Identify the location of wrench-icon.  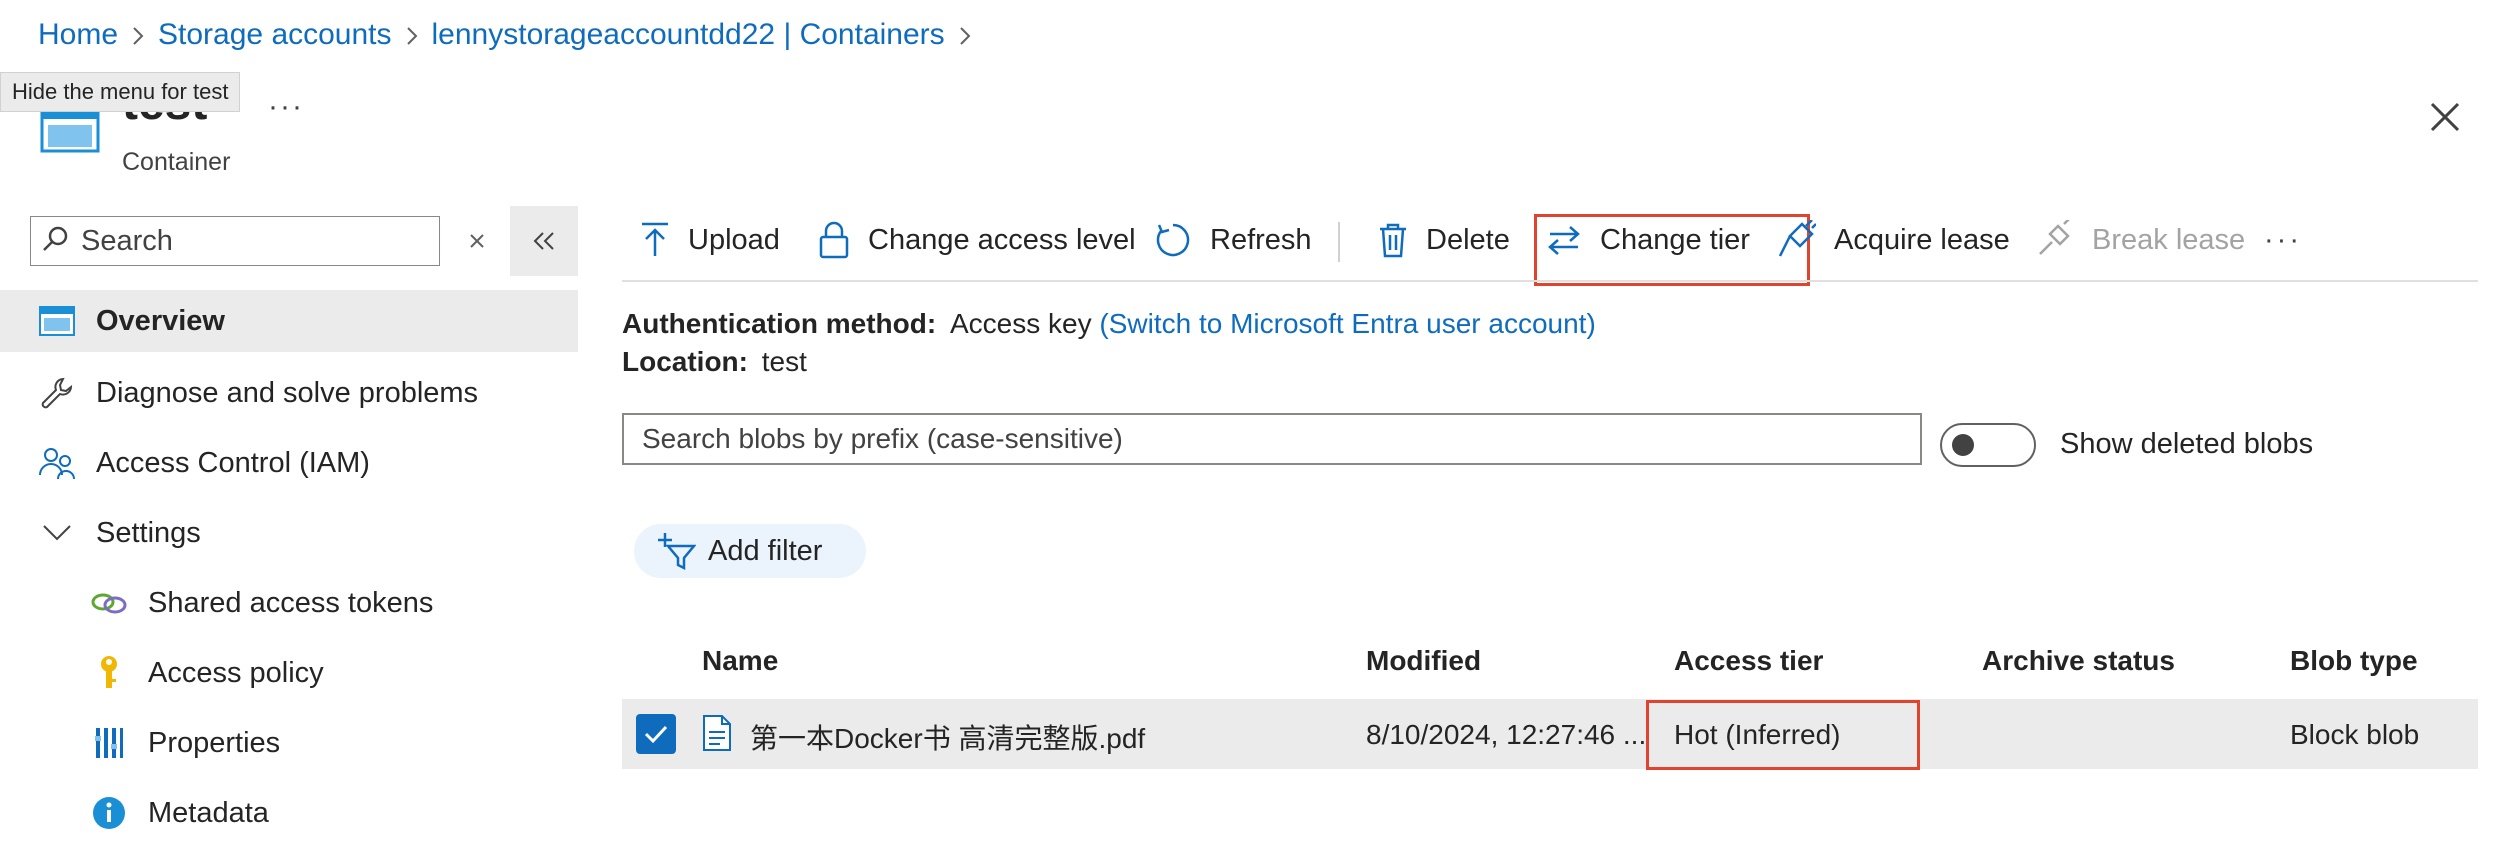
(57, 393).